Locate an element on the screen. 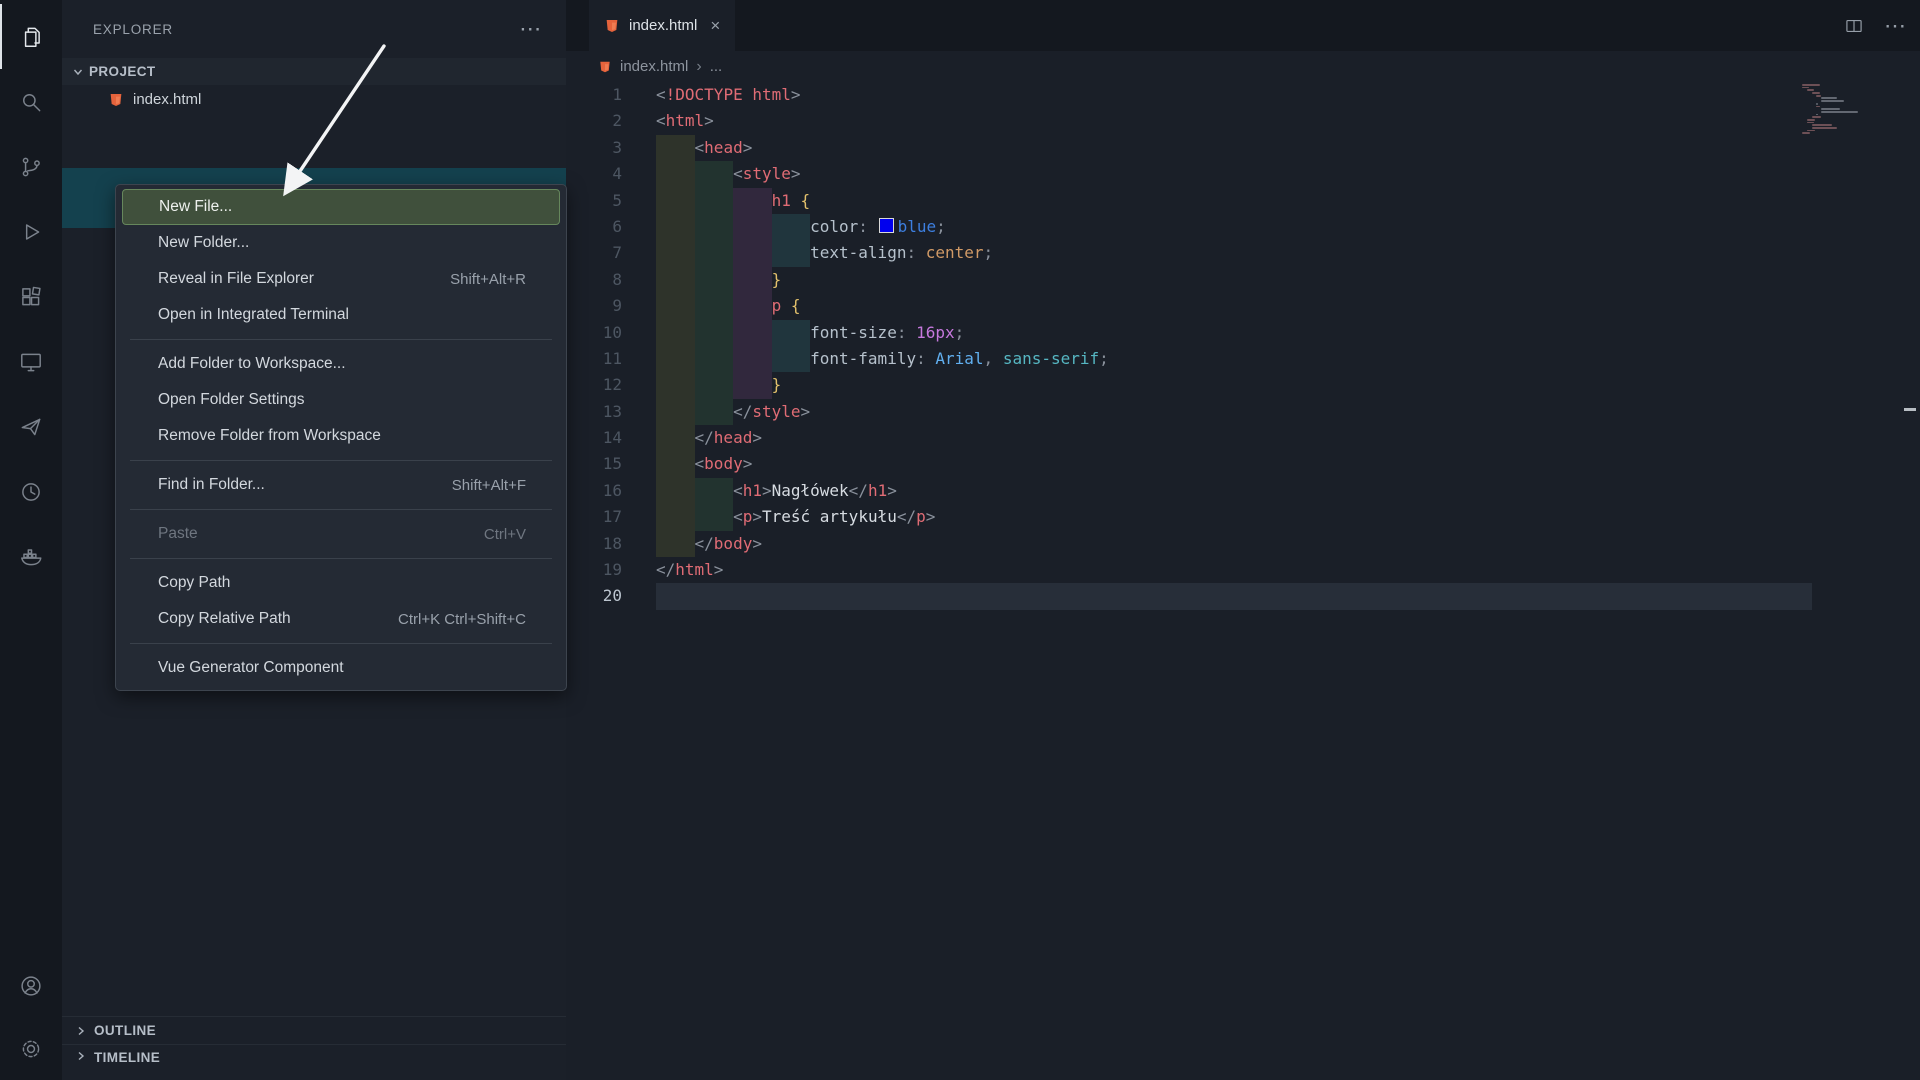 This screenshot has width=1920, height=1080. docker-button is located at coordinates (31, 556).